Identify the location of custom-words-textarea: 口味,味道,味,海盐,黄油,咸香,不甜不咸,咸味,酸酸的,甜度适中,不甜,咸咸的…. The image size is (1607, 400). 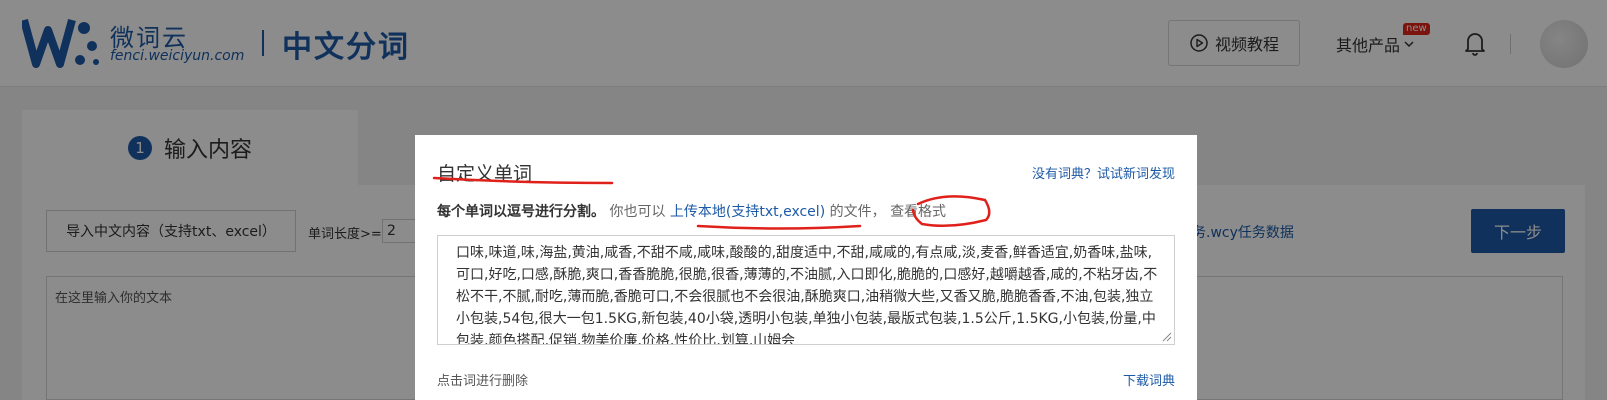
(806, 290).